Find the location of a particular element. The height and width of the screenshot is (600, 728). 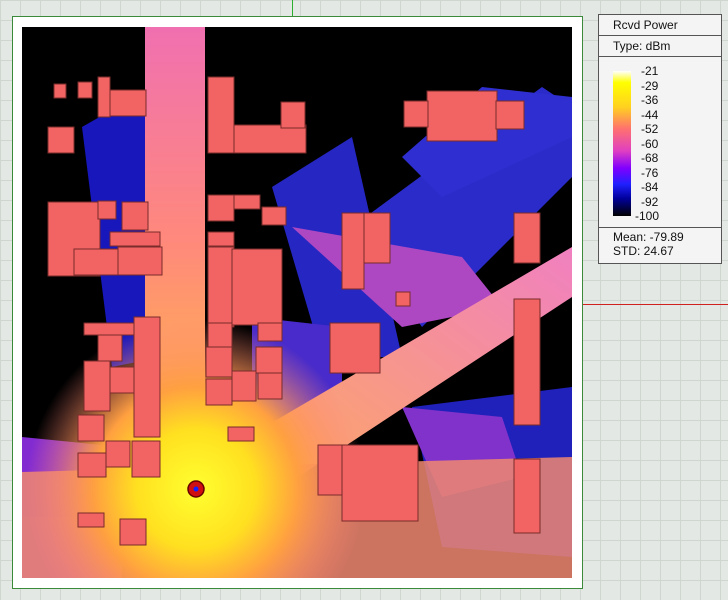

scale-tick-label: -21 is located at coordinates (650, 71).